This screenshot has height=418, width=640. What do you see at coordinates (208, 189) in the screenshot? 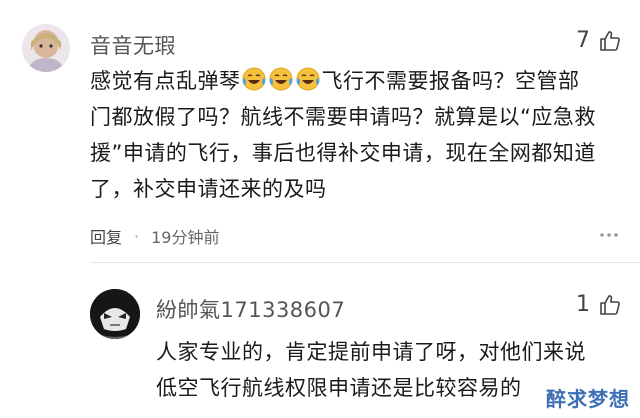
I see `comment-line: 了，补交申请还来的及吗` at bounding box center [208, 189].